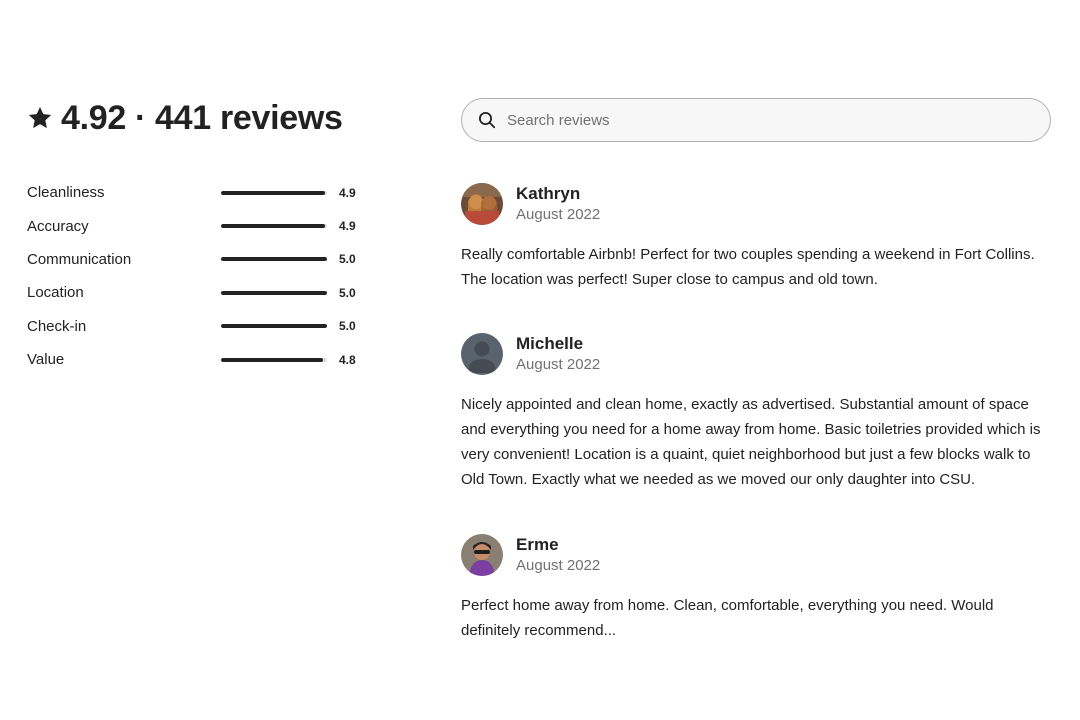  I want to click on search-reviews-input, so click(767, 120).